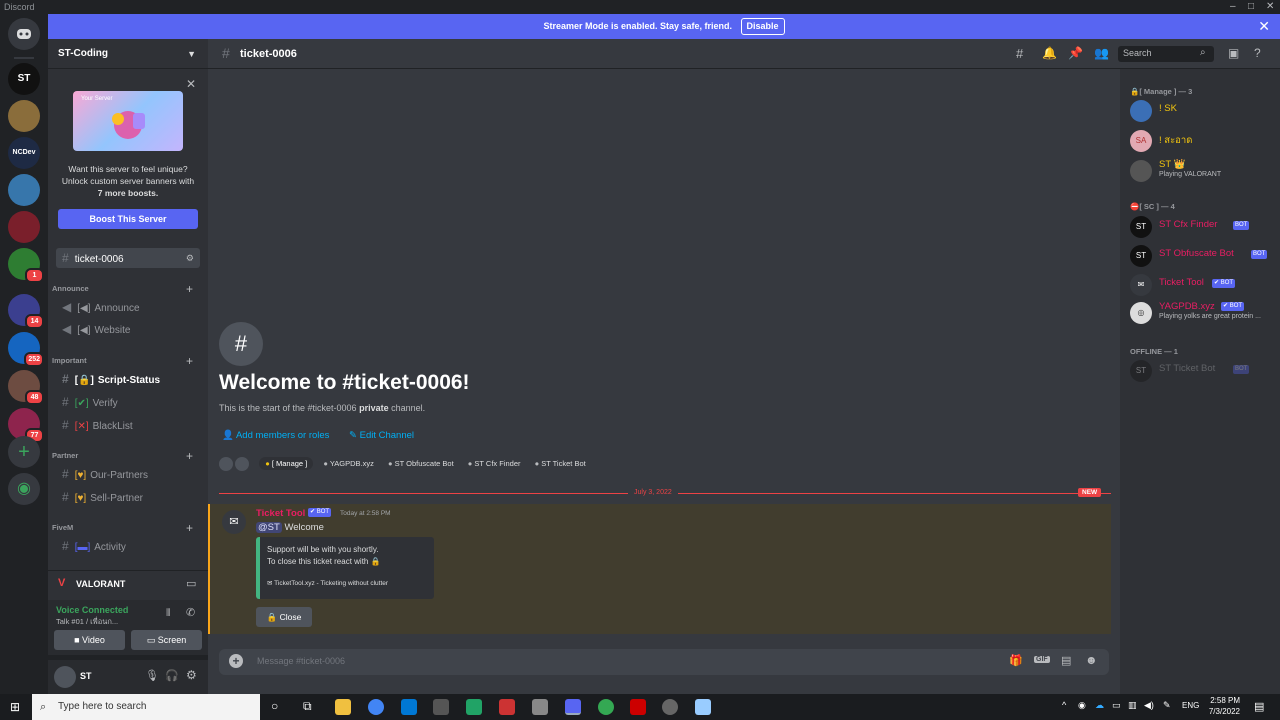  Describe the element at coordinates (1082, 705) in the screenshot. I see `tray-icon: ◉` at that location.